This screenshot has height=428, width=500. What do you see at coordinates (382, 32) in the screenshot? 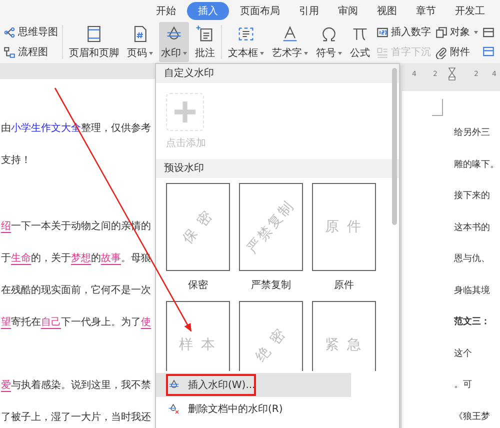
I see `number-icon` at bounding box center [382, 32].